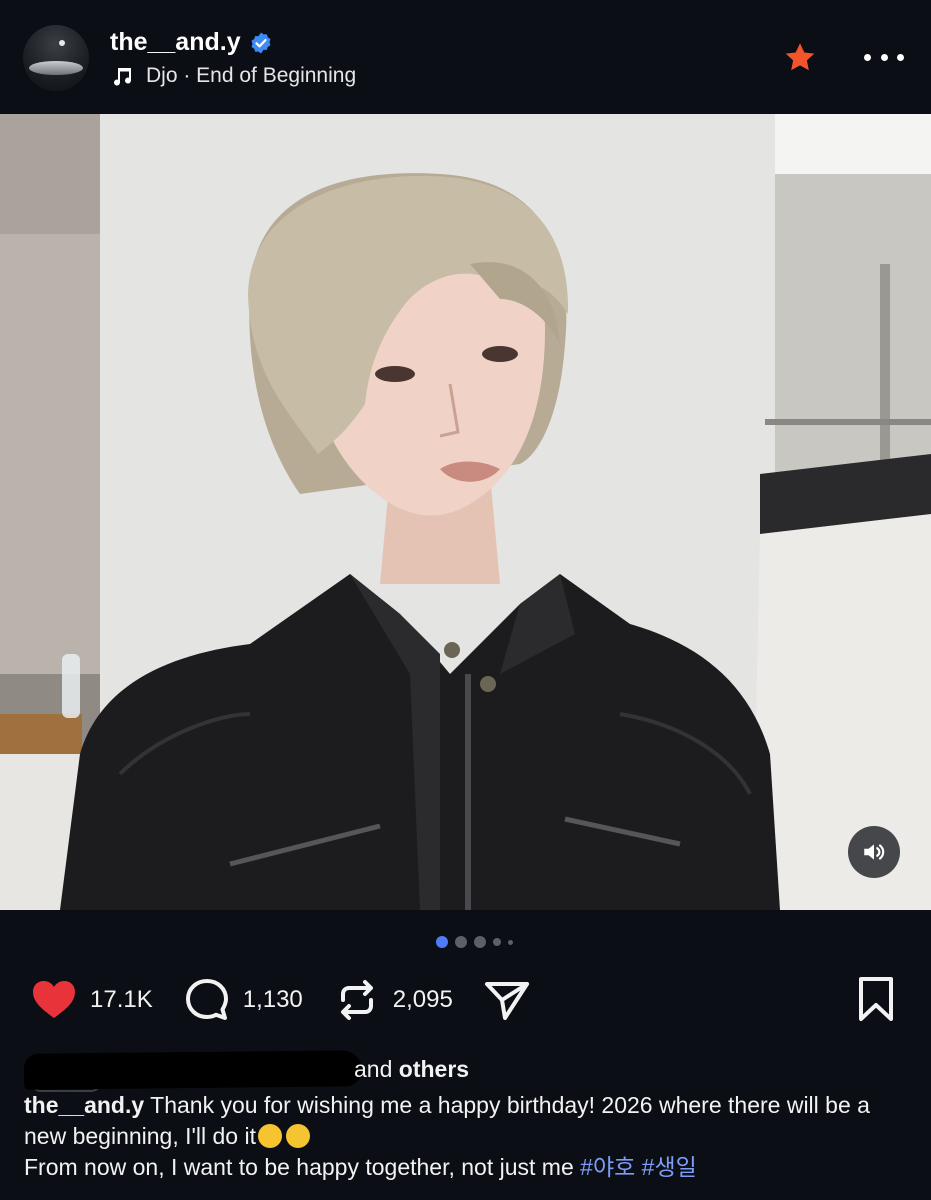 This screenshot has height=1200, width=931. I want to click on music-info: Djo · End of Beginning, so click(233, 76).